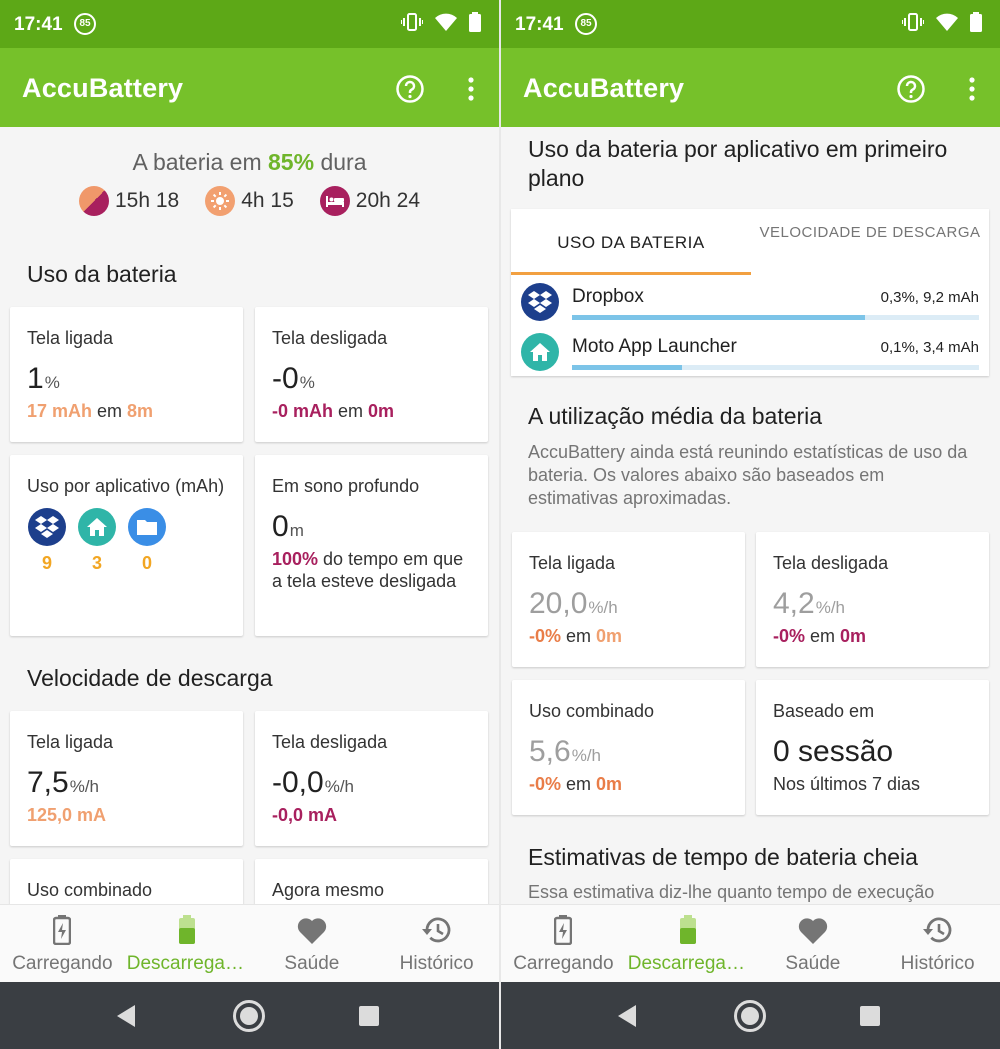 This screenshot has height=1049, width=1000. I want to click on card-screen-on-usage: Tela ligada 1% 17 mAh em 8m, so click(126, 374).